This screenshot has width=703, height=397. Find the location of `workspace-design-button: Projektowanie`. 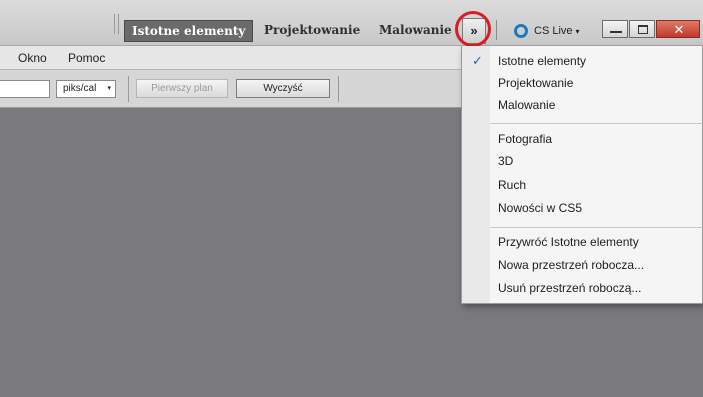

workspace-design-button: Projektowanie is located at coordinates (312, 31).